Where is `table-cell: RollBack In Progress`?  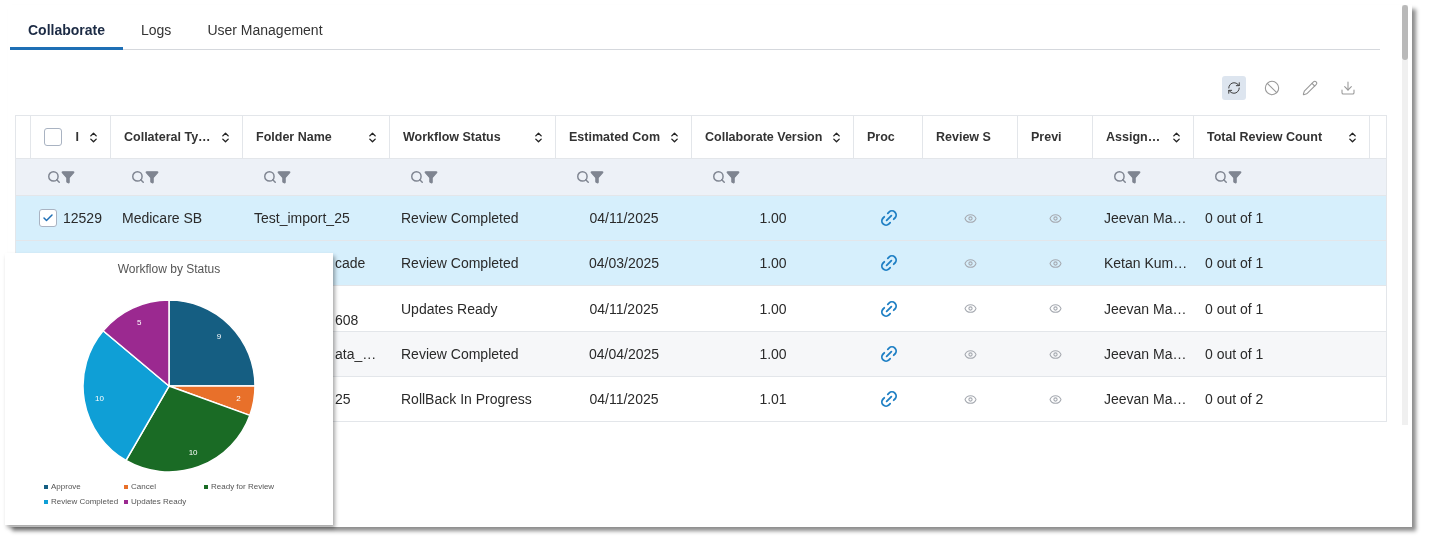 table-cell: RollBack In Progress is located at coordinates (466, 399).